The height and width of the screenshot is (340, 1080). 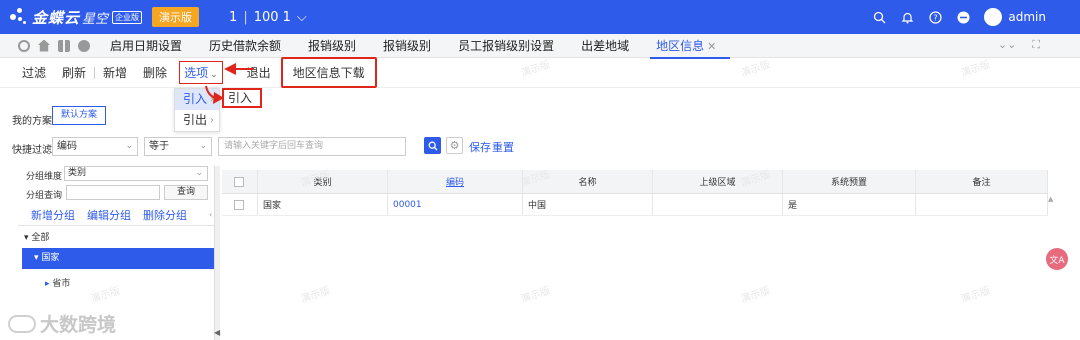 What do you see at coordinates (54, 45) in the screenshot?
I see `tab-bar-icons` at bounding box center [54, 45].